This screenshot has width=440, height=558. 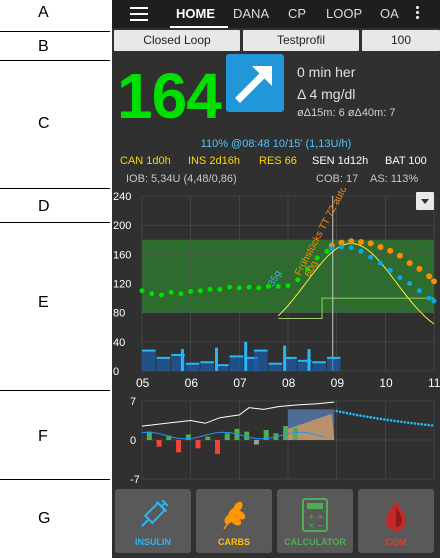 What do you see at coordinates (43, 436) in the screenshot?
I see `annotation-f: F` at bounding box center [43, 436].